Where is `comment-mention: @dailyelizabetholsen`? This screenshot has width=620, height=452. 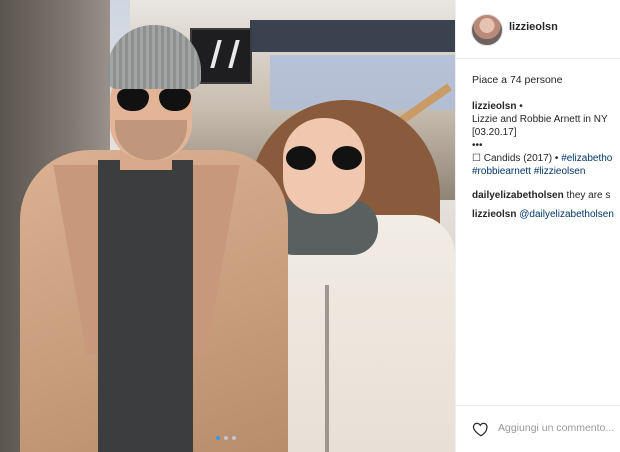 comment-mention: @dailyelizabetholsen is located at coordinates (566, 214).